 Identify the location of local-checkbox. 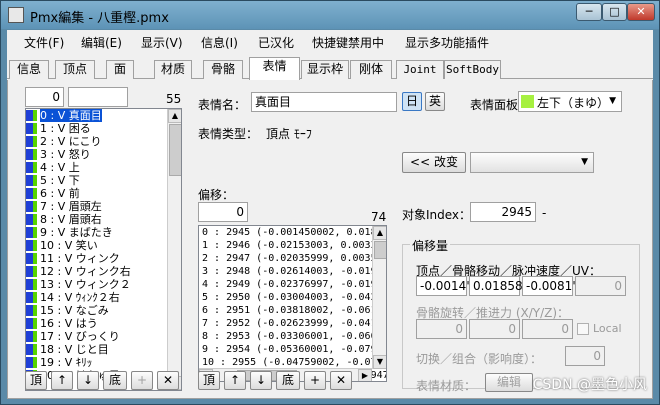
(583, 329).